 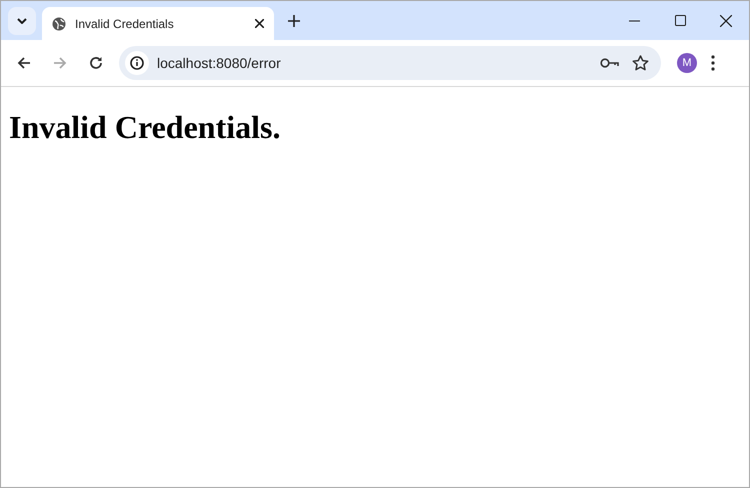 I want to click on menu-icon, so click(x=713, y=63).